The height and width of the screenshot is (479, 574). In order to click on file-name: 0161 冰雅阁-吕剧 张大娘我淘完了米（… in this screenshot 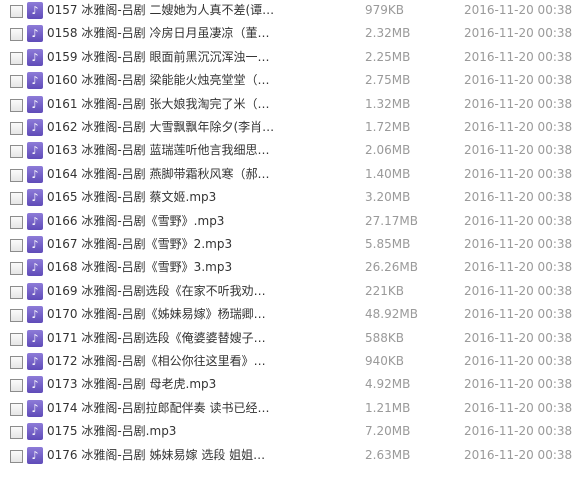, I will do `click(162, 104)`.